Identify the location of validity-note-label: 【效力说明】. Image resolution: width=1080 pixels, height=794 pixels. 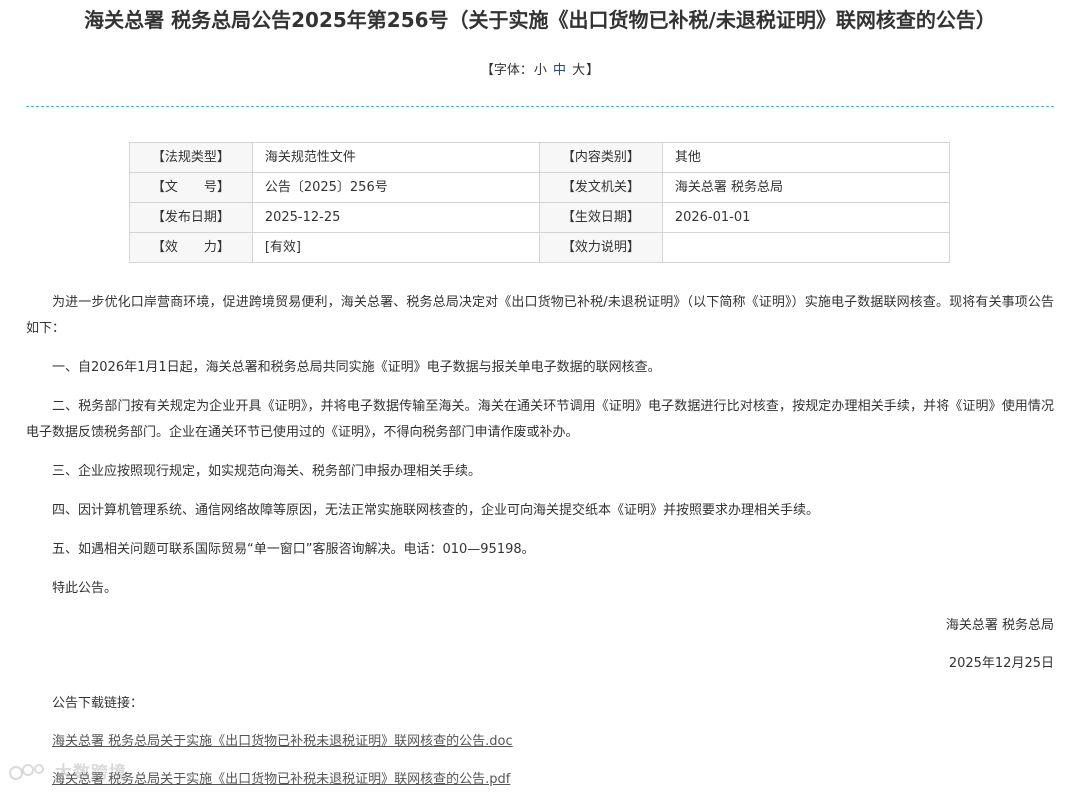
(601, 247).